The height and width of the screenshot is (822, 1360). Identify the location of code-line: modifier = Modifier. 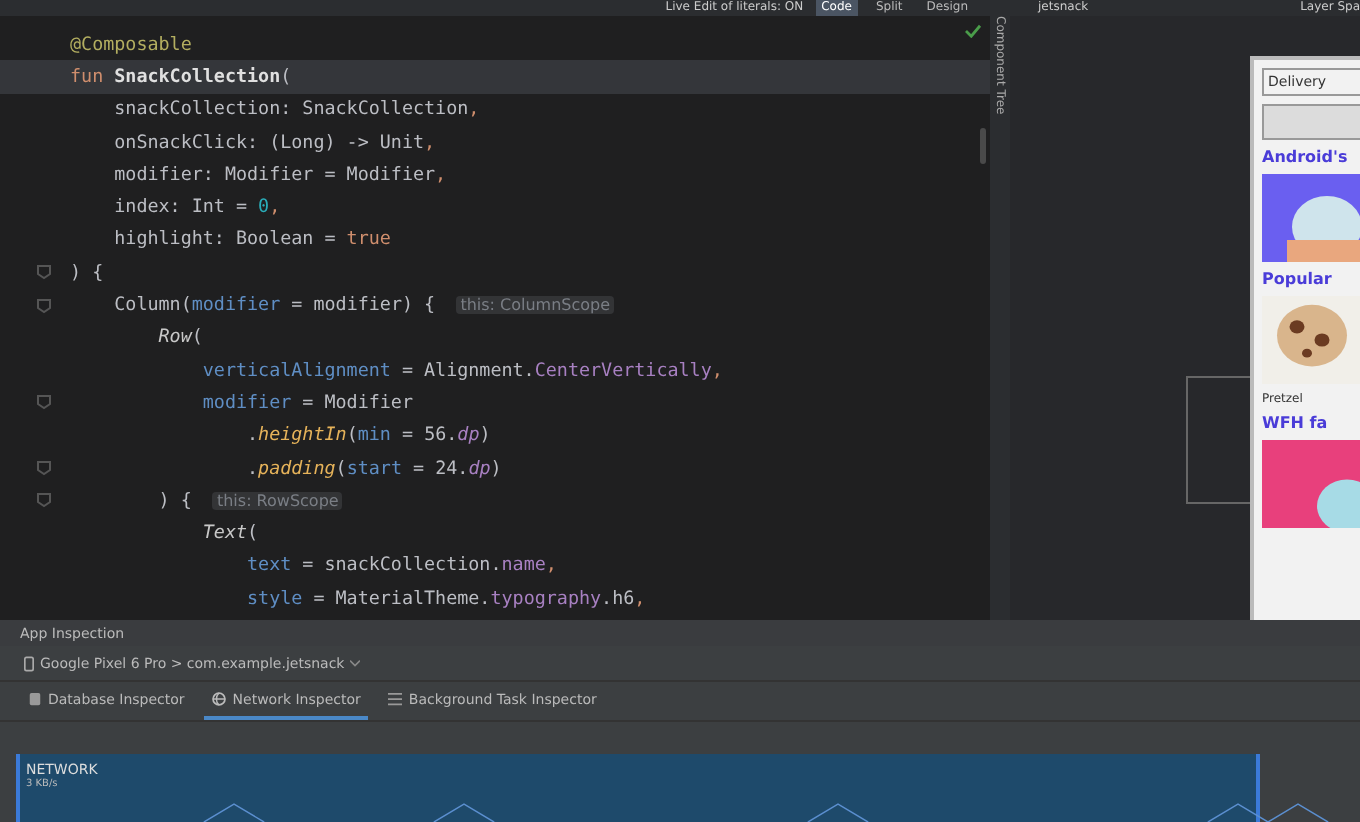
(306, 402).